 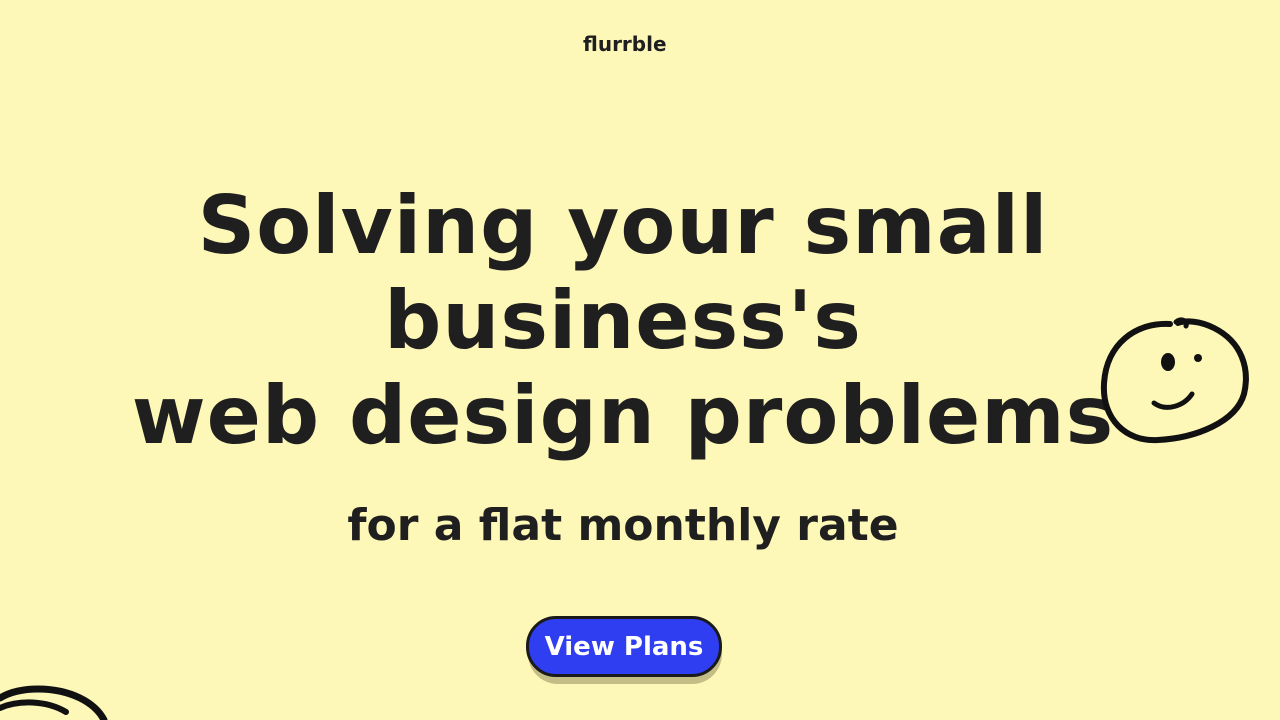 What do you see at coordinates (1174, 380) in the screenshot?
I see `smiley-face-doodle-icon` at bounding box center [1174, 380].